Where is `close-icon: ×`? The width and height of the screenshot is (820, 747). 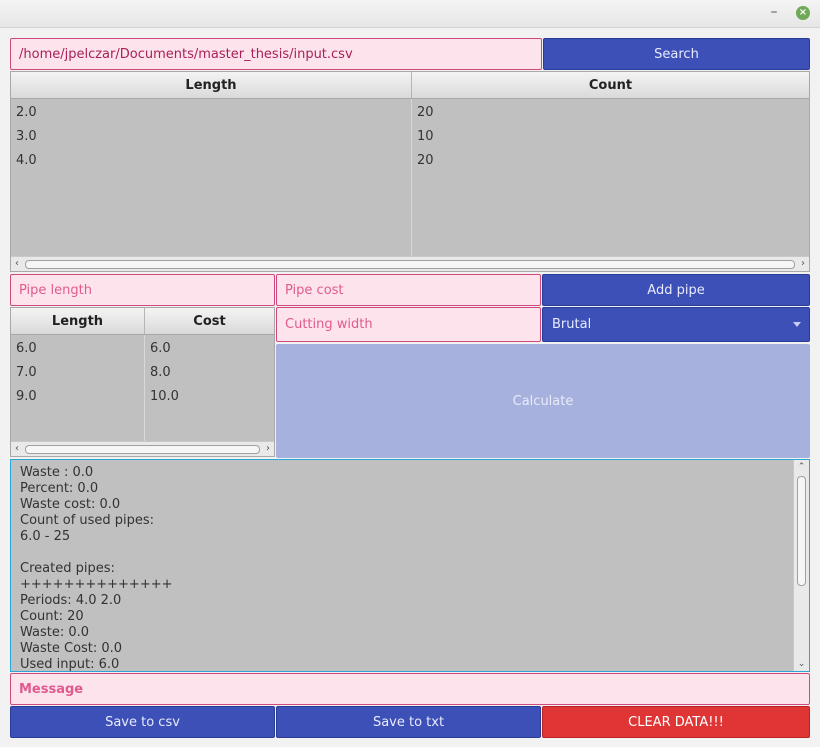 close-icon: × is located at coordinates (803, 13).